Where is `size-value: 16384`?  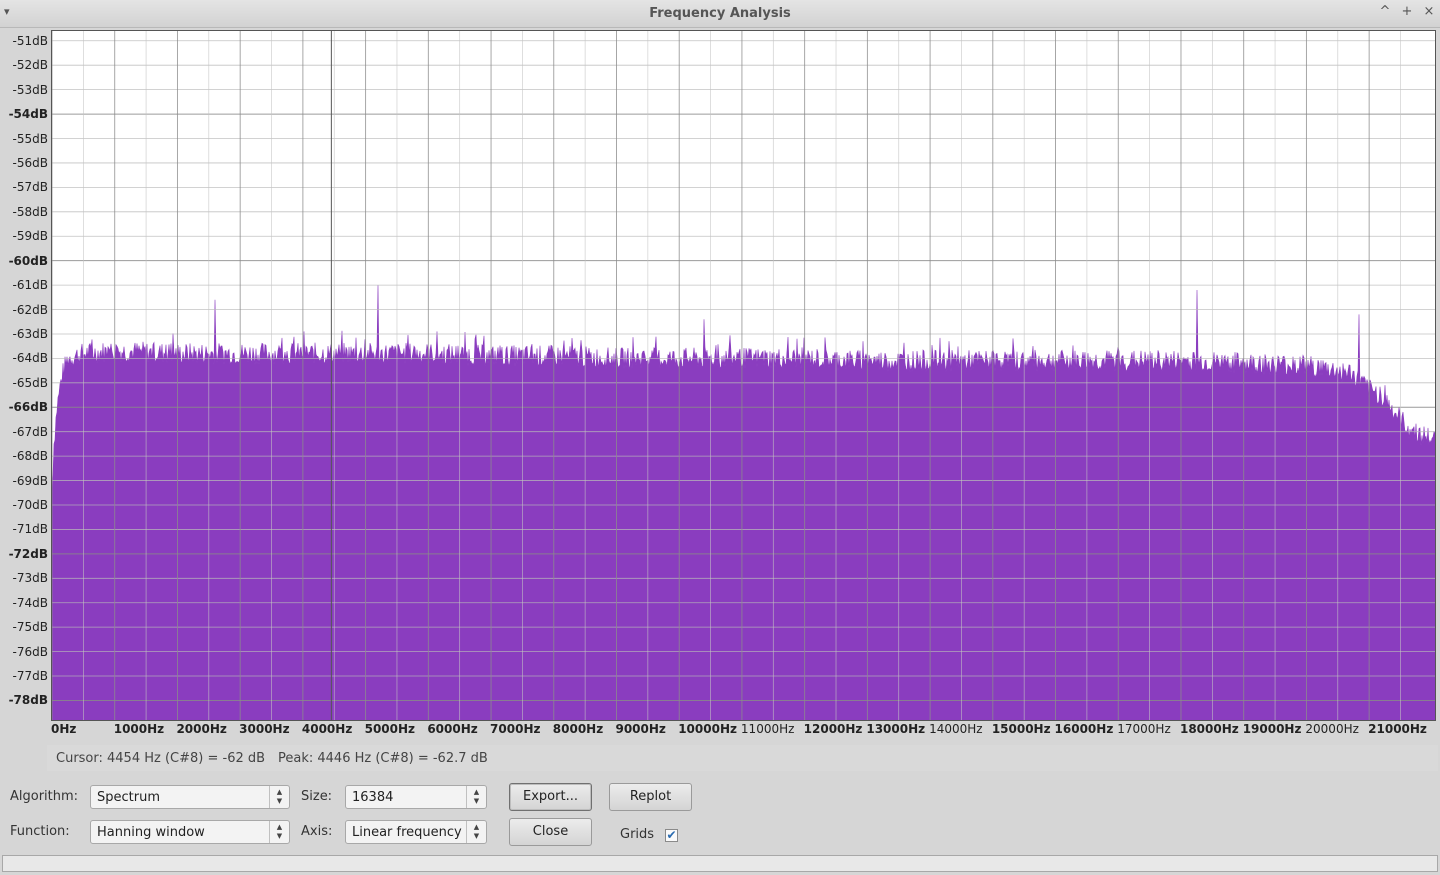
size-value: 16384 is located at coordinates (373, 797).